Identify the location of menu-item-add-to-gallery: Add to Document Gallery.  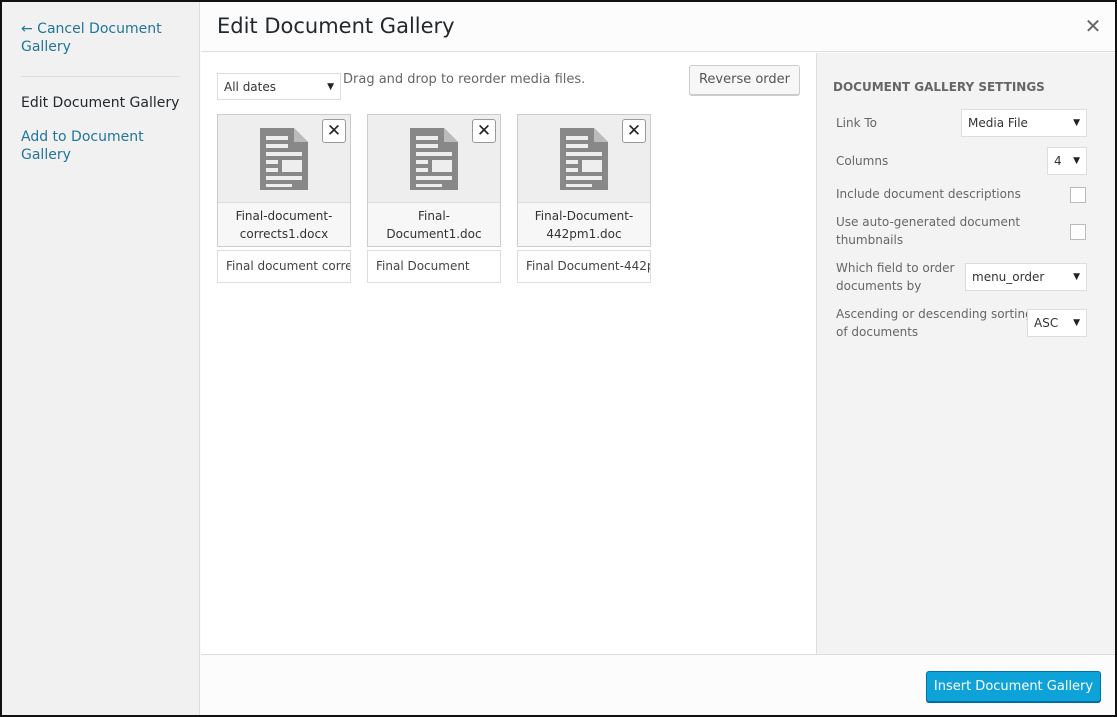
(100, 146).